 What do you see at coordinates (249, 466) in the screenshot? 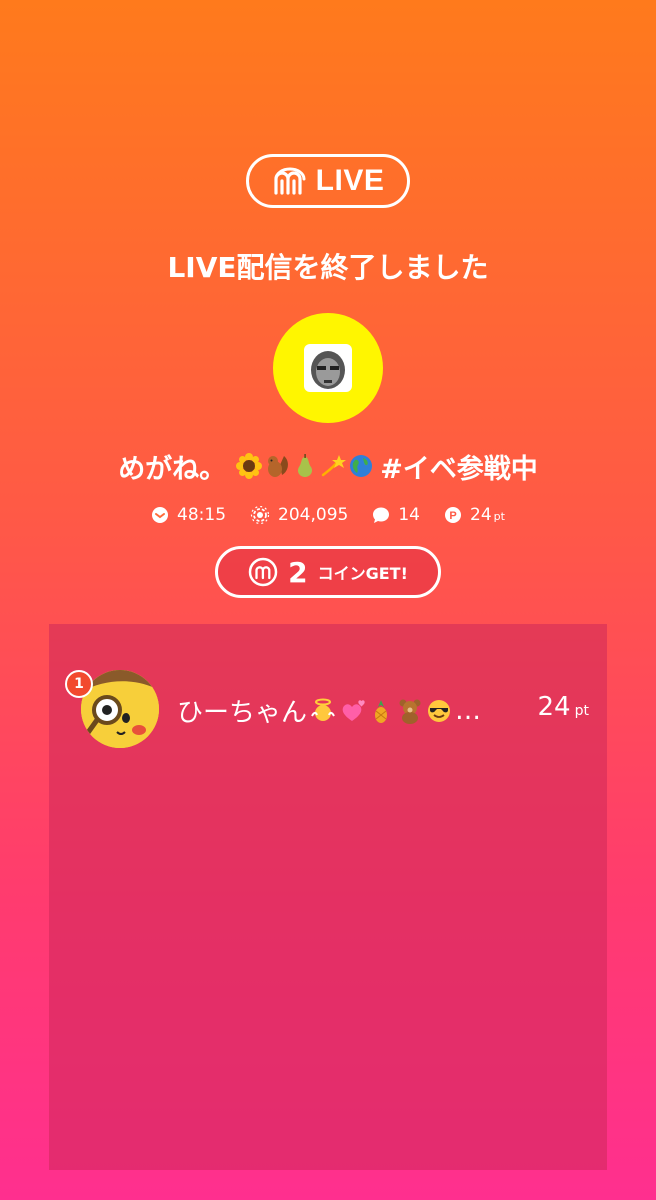
I see `sunflower-icon` at bounding box center [249, 466].